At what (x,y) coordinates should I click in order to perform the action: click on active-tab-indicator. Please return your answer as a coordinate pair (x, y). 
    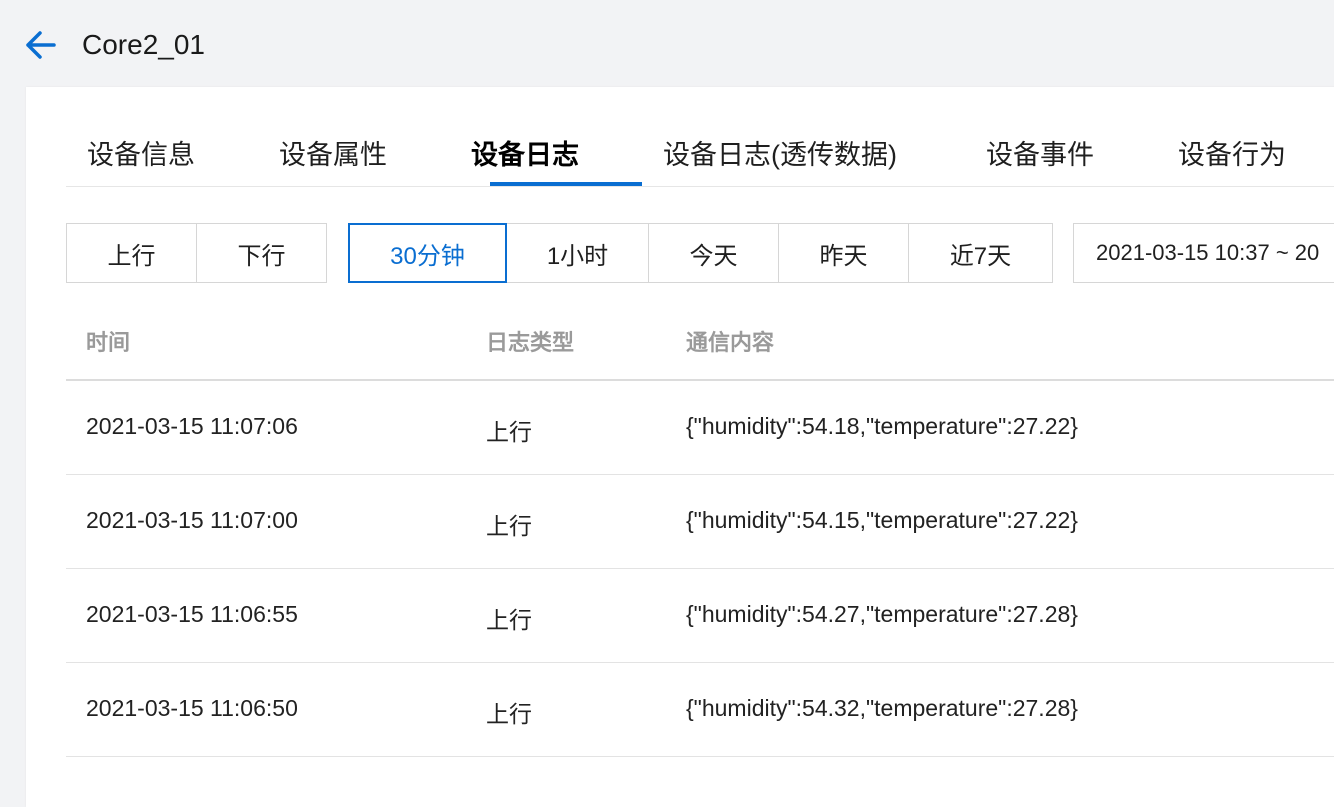
    Looking at the image, I should click on (566, 184).